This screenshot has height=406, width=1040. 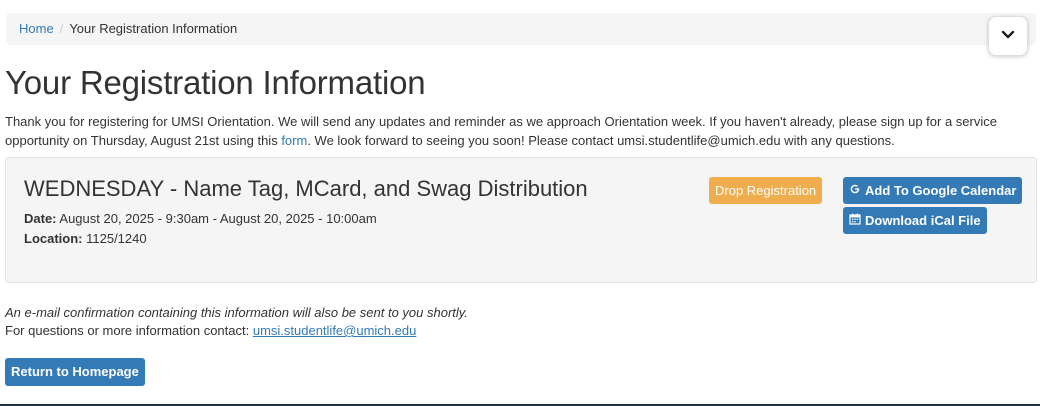 What do you see at coordinates (294, 140) in the screenshot?
I see `form-link: form` at bounding box center [294, 140].